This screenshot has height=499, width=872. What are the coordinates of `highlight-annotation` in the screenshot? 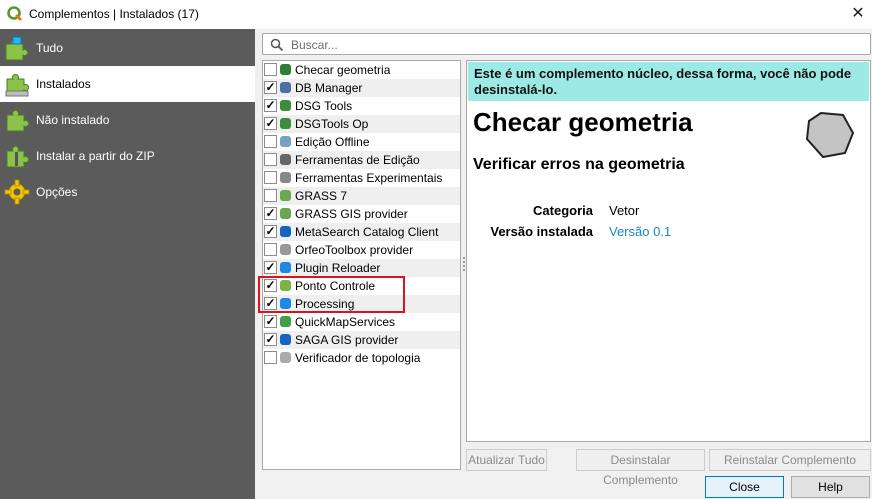 It's located at (331, 294).